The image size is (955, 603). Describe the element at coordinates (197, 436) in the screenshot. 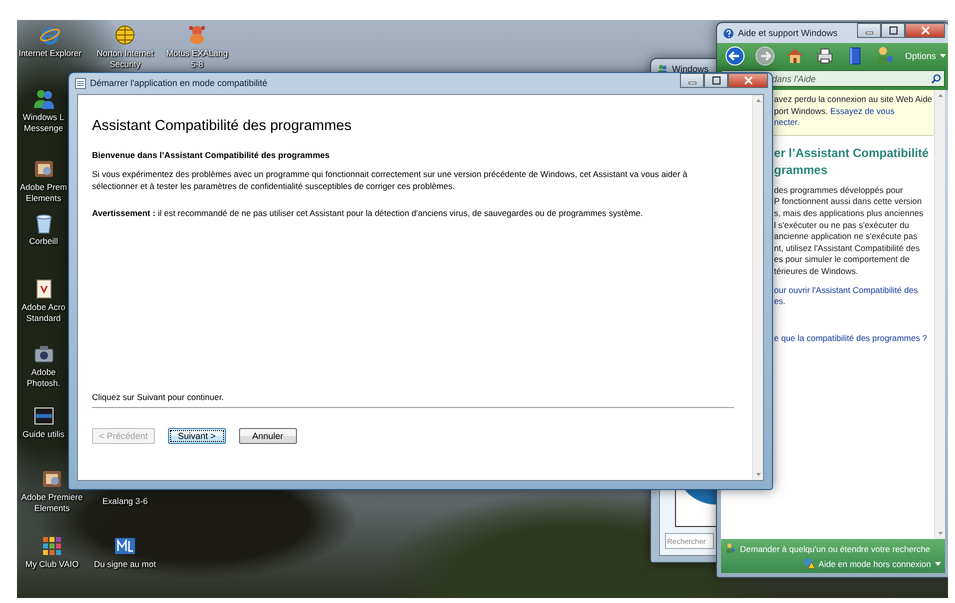

I see `wizard-button: Suivant >` at that location.